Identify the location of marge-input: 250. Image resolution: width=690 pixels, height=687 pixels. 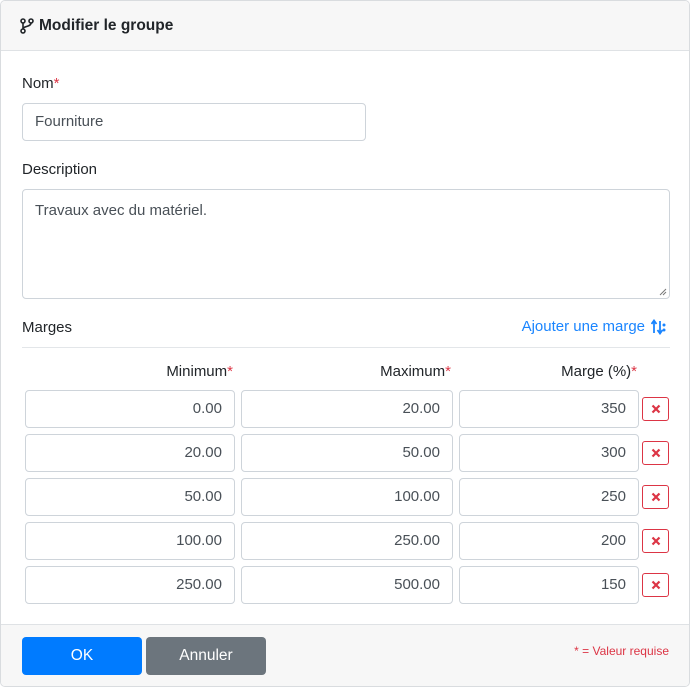
(549, 497).